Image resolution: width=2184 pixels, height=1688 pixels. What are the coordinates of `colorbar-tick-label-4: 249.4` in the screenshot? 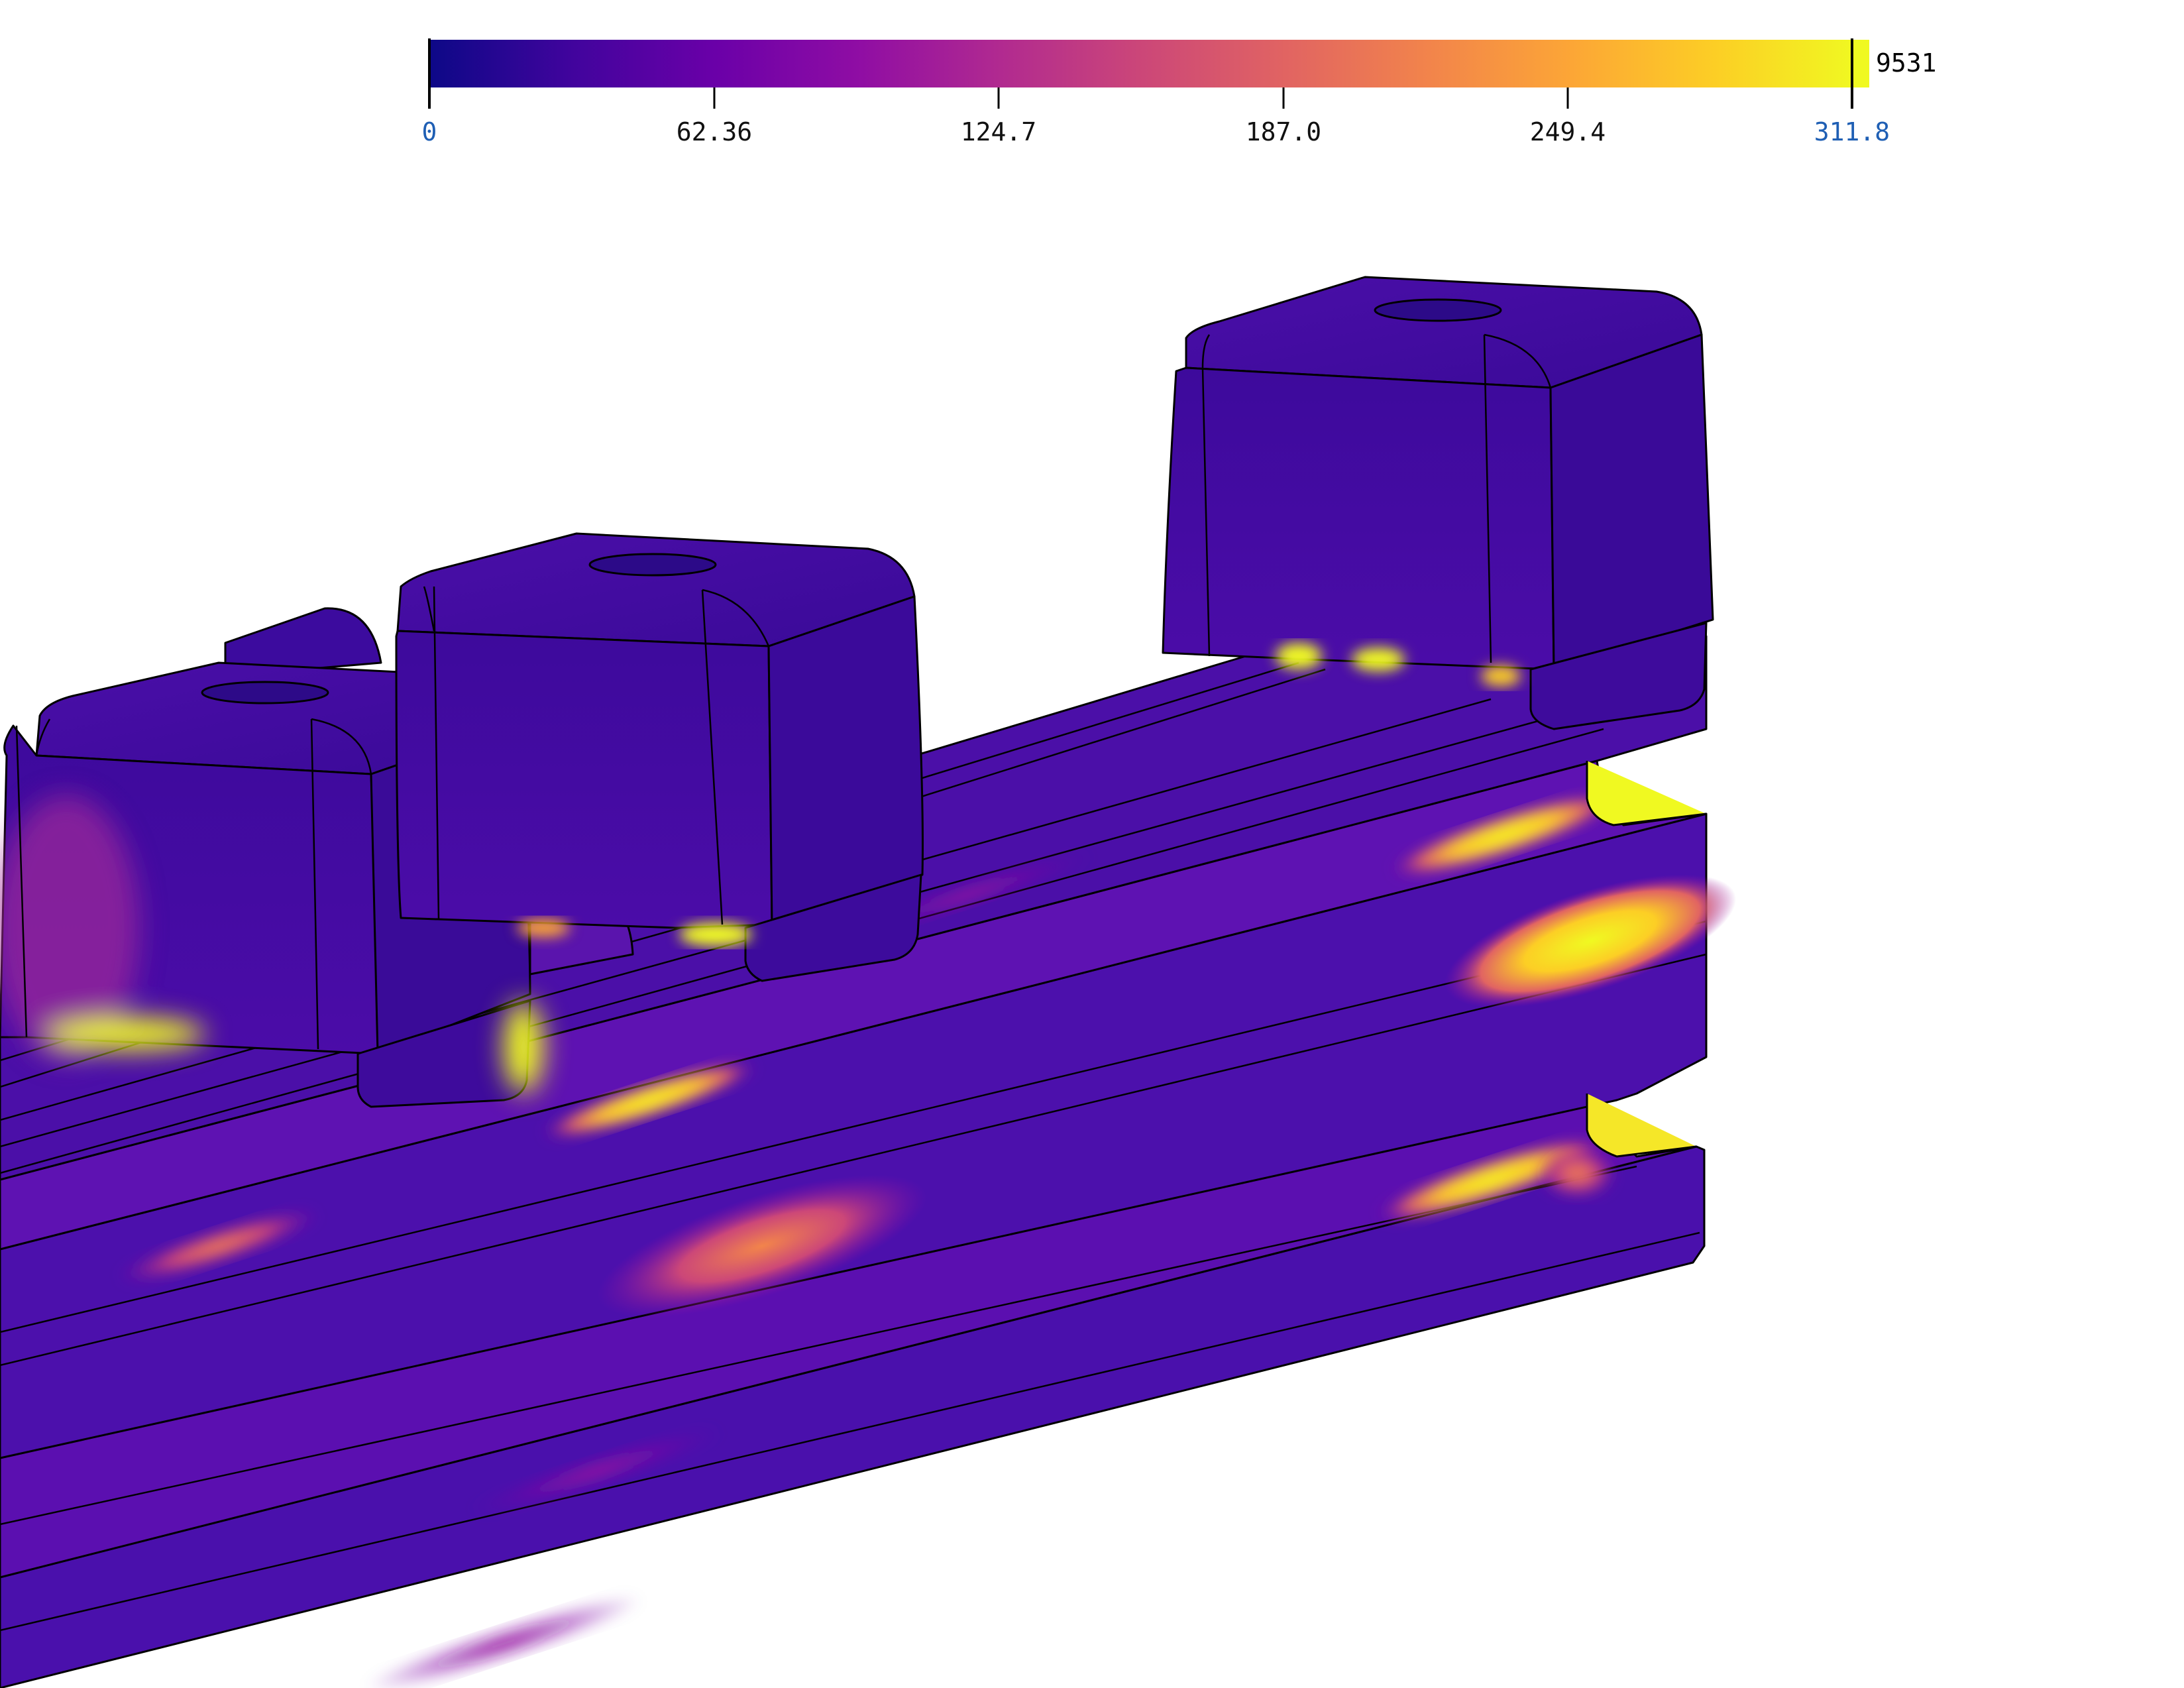 It's located at (1568, 131).